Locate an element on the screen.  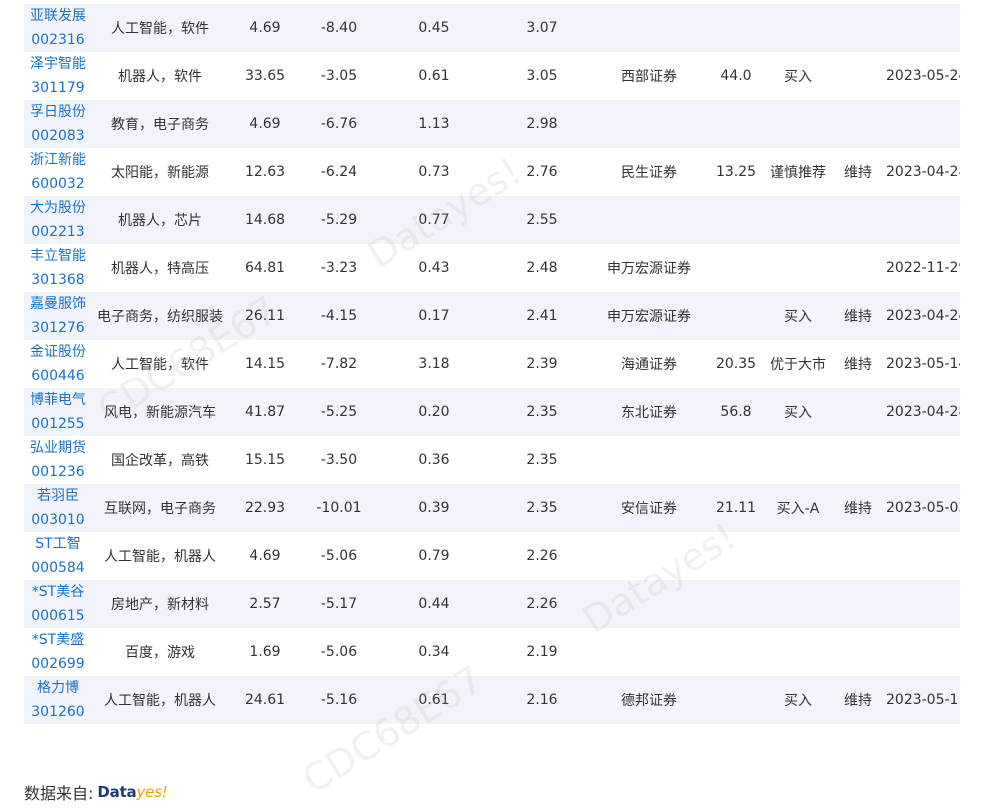
rating-cell: 买入 is located at coordinates (798, 76).